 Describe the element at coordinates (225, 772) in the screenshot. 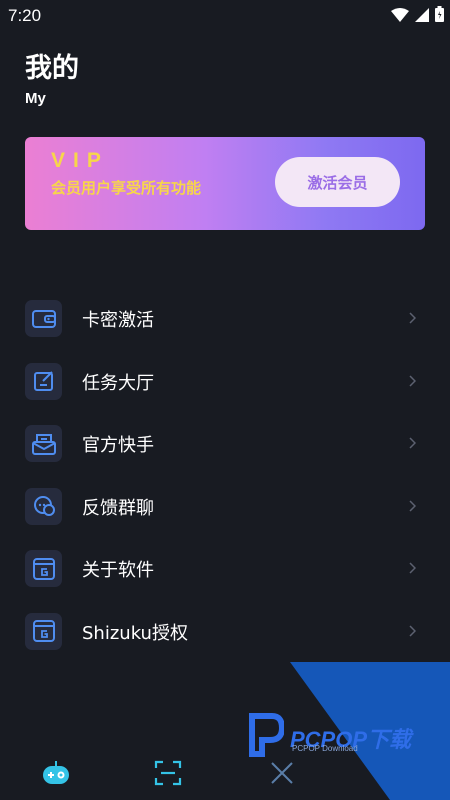

I see `bottom-nav` at that location.